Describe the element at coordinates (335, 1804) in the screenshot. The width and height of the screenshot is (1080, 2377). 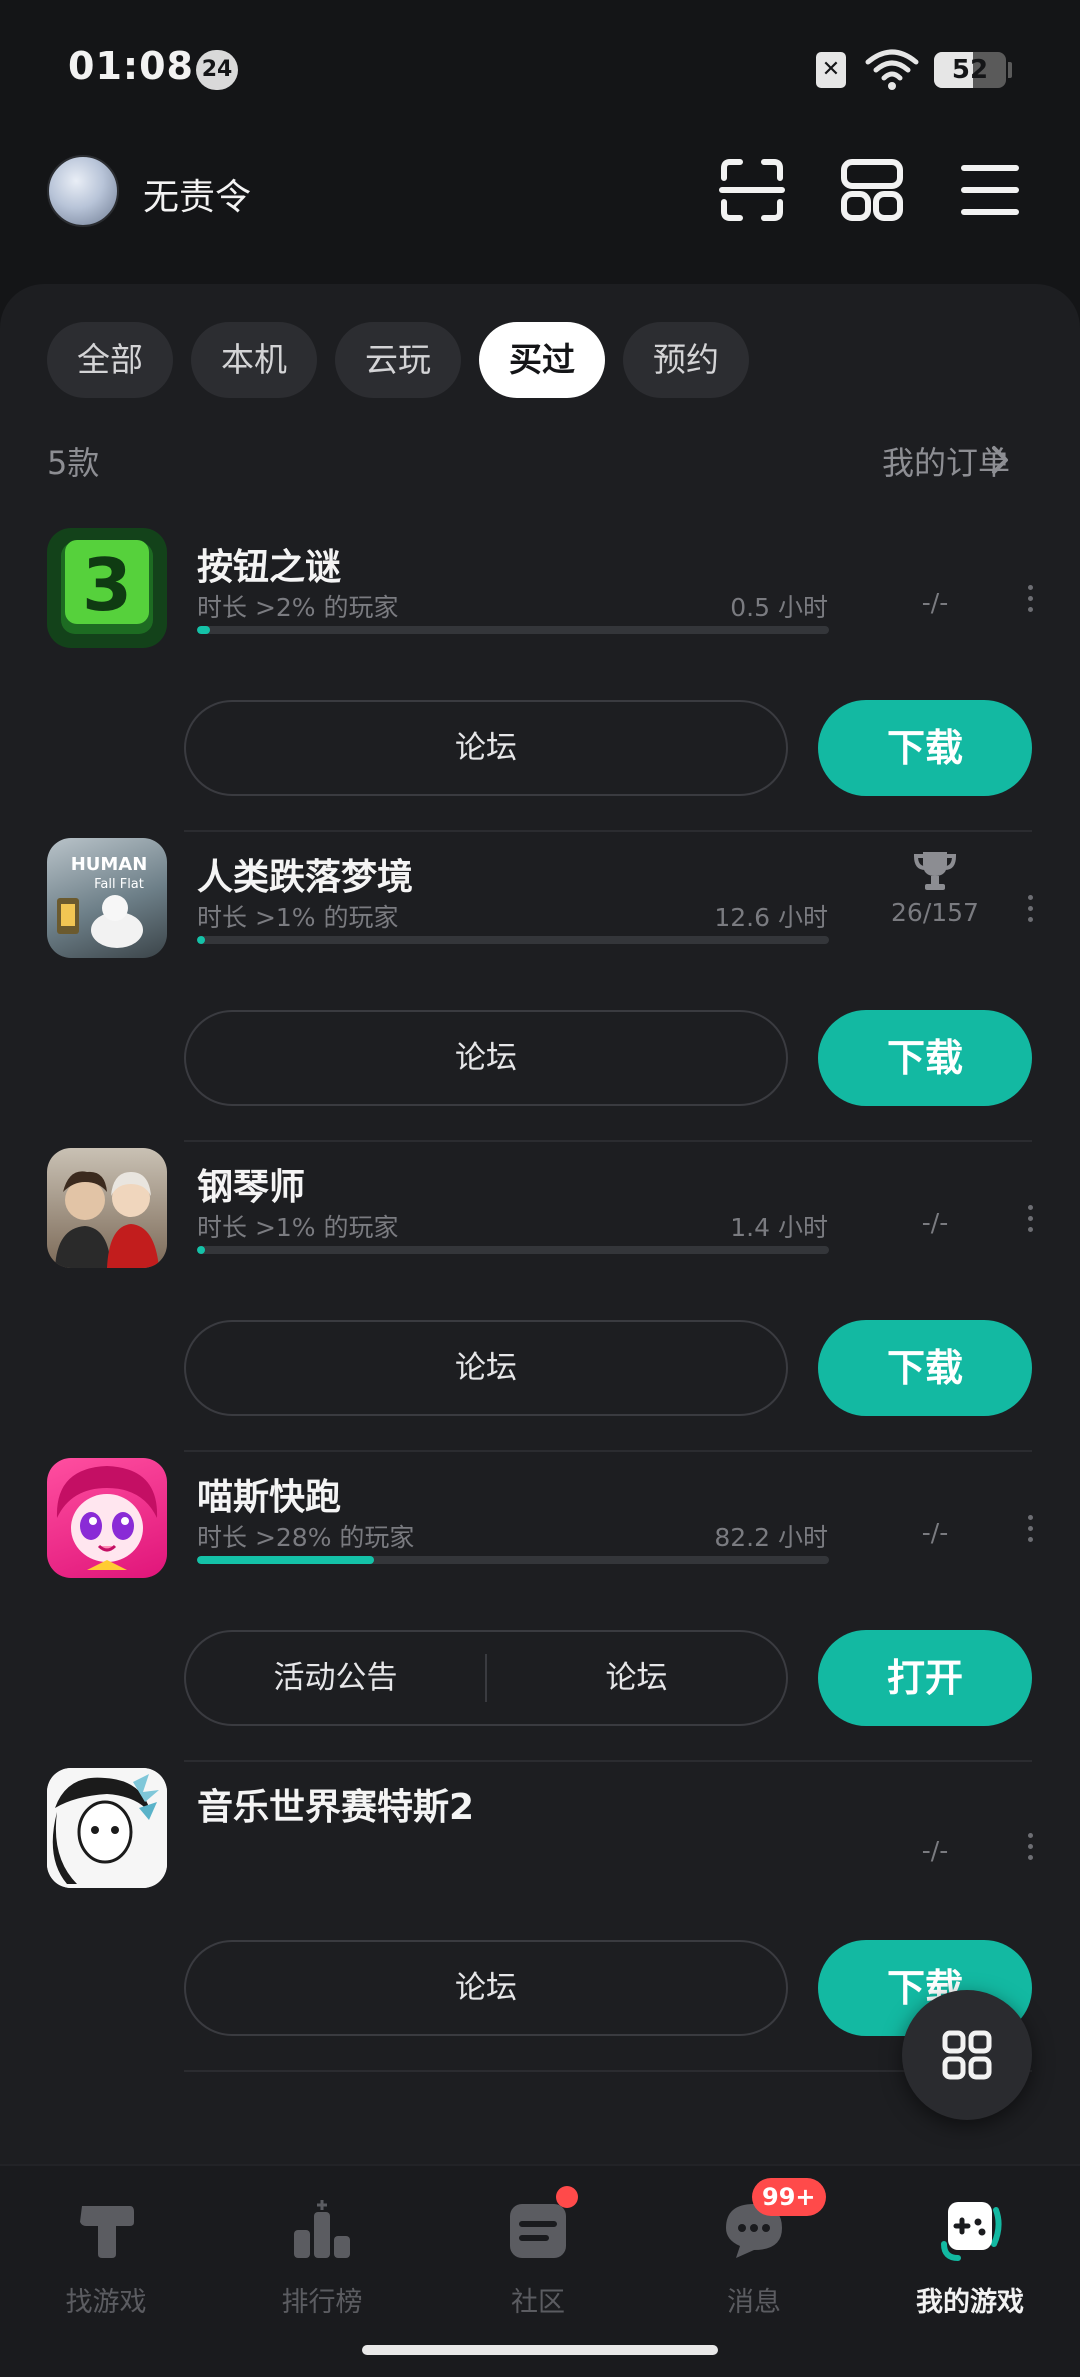
I see `game-title: 音乐世界赛特斯2` at that location.